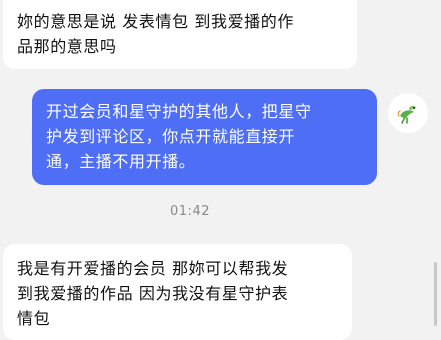 The width and height of the screenshot is (441, 340). Describe the element at coordinates (155, 21) in the screenshot. I see `message-line: 妳的意思是说 发表情包 到我爱播的作` at that location.